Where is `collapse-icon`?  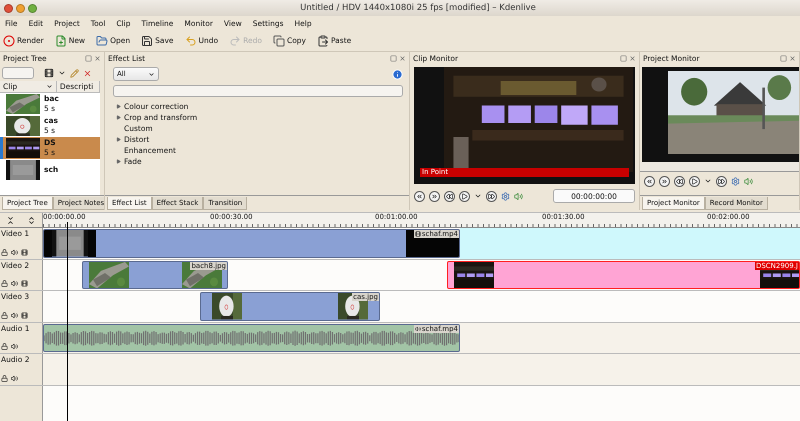 collapse-icon is located at coordinates (10, 220).